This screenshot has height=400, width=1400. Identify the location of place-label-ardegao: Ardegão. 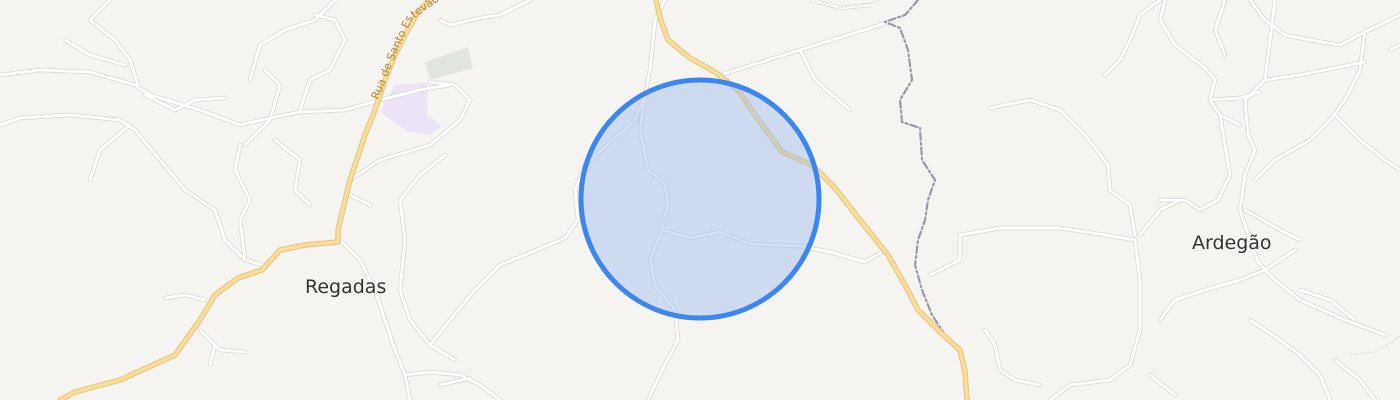
(1232, 243).